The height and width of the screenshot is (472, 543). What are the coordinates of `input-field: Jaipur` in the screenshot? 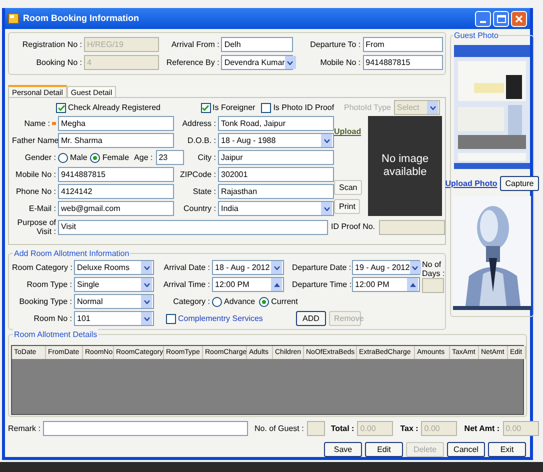 It's located at (276, 158).